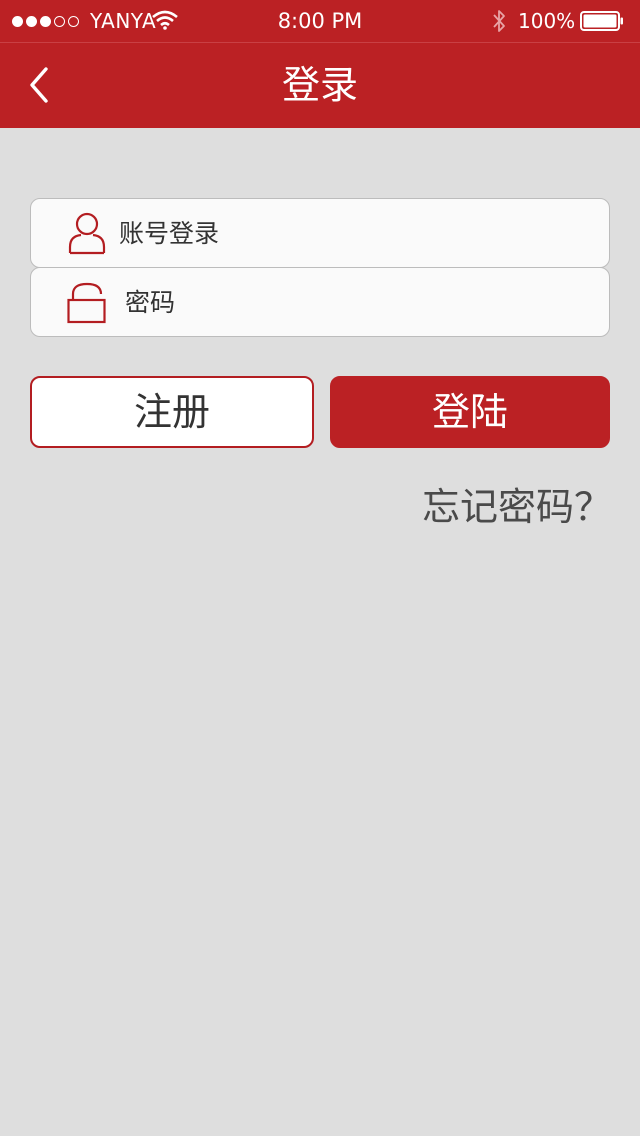  What do you see at coordinates (601, 21) in the screenshot?
I see `battery-icon` at bounding box center [601, 21].